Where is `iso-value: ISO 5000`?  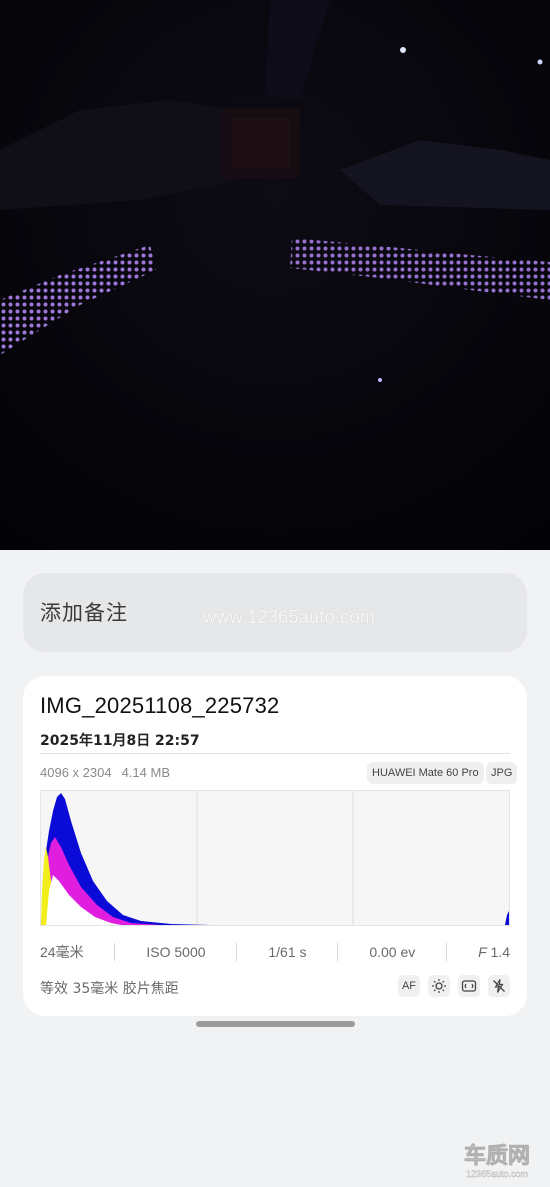
iso-value: ISO 5000 is located at coordinates (176, 952).